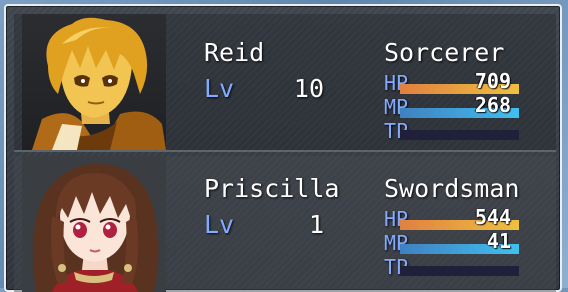 The image size is (568, 292). Describe the element at coordinates (452, 188) in the screenshot. I see `actor-class: Swordsman` at that location.